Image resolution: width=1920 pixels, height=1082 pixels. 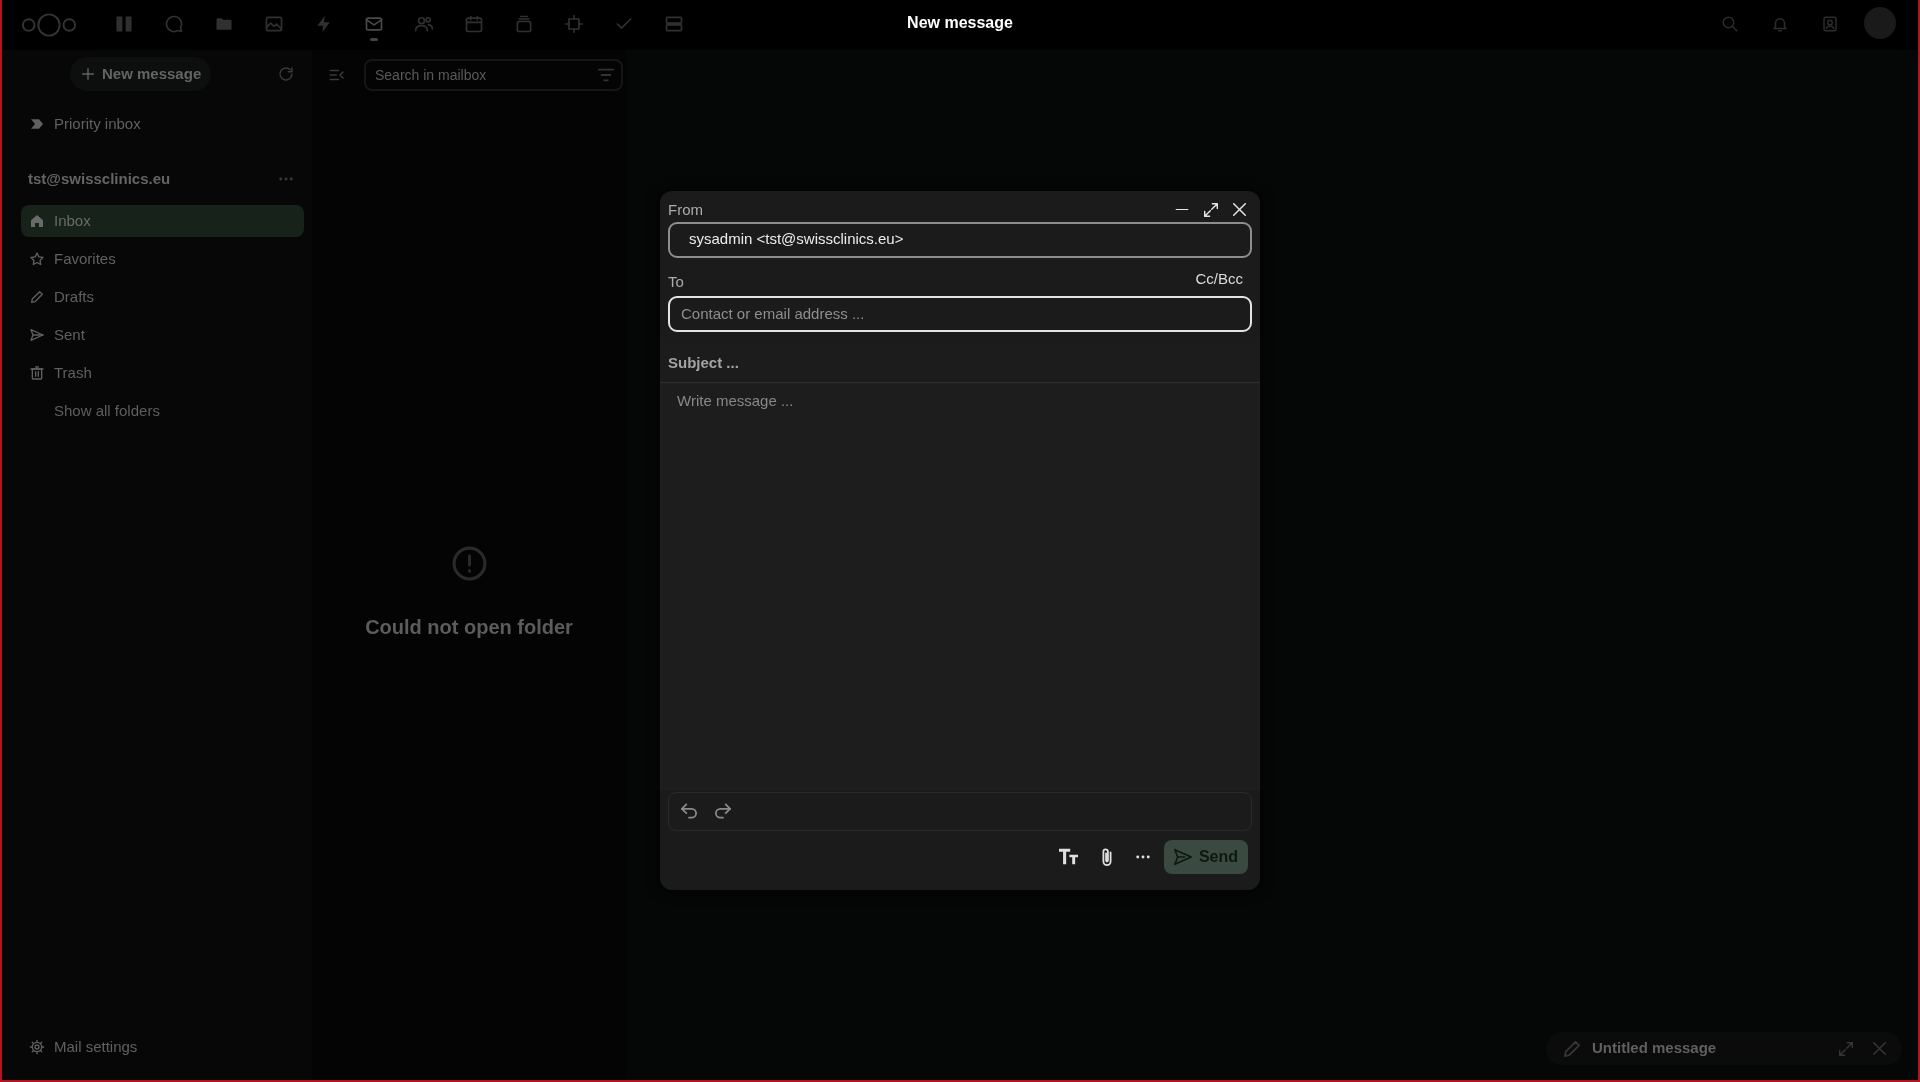 What do you see at coordinates (286, 74) in the screenshot?
I see `refresh-icon` at bounding box center [286, 74].